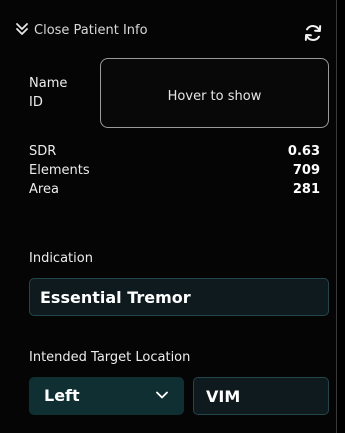  I want to click on area-label: Area, so click(44, 189).